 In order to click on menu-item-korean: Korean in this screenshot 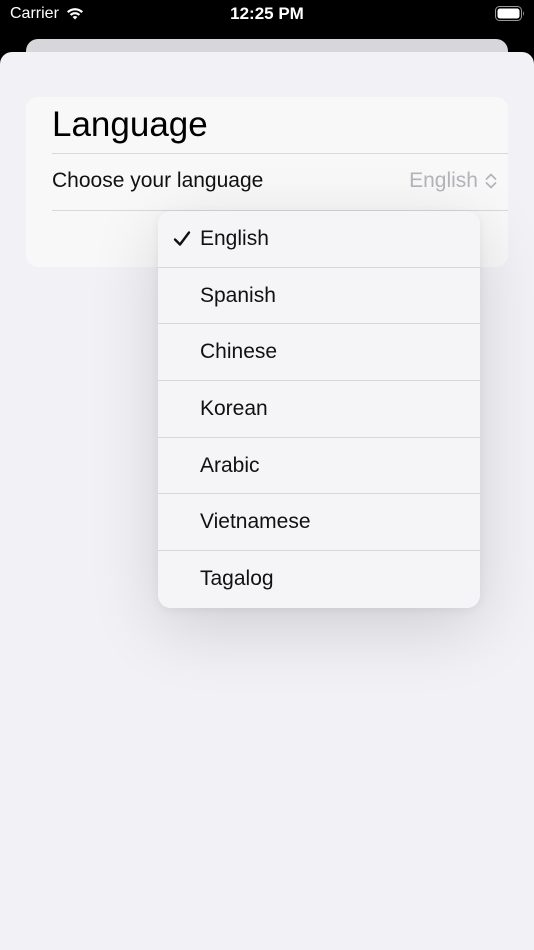, I will do `click(319, 409)`.